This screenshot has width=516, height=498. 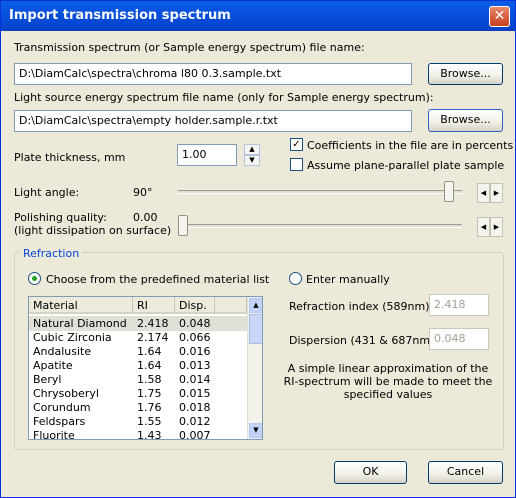 What do you see at coordinates (195, 421) in the screenshot?
I see `disp-cell: 0.012` at bounding box center [195, 421].